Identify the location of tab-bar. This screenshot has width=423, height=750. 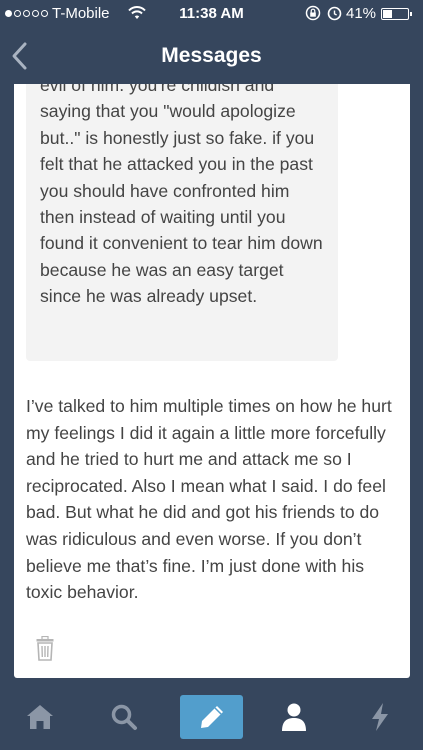
(211, 716).